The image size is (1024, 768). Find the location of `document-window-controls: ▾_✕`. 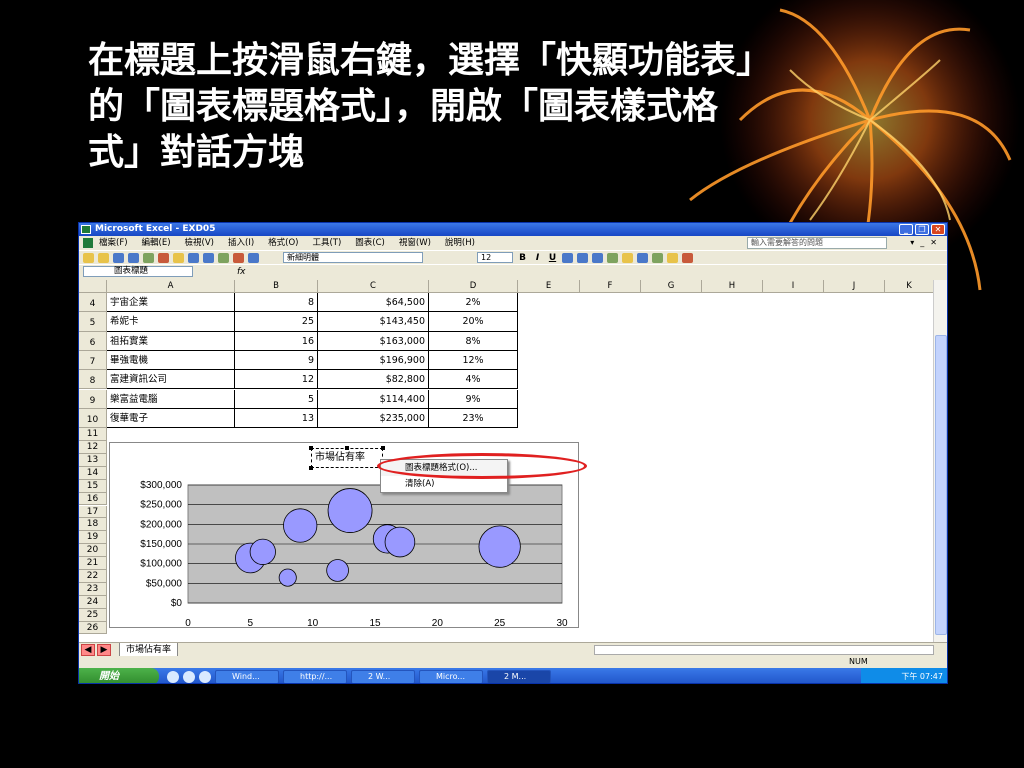

document-window-controls: ▾_✕ is located at coordinates (926, 243).